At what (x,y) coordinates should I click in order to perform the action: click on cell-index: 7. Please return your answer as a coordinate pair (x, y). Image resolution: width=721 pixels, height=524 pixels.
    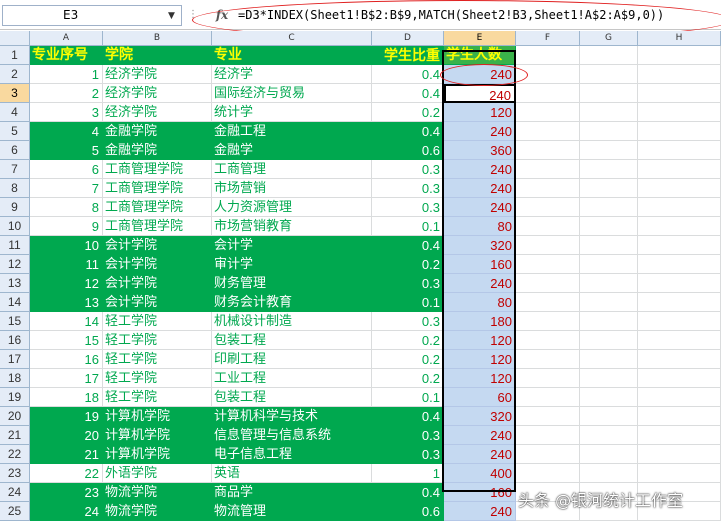
    Looking at the image, I should click on (66, 188).